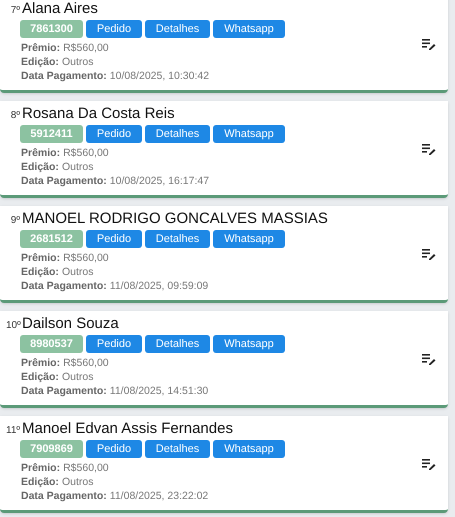 Image resolution: width=455 pixels, height=517 pixels. What do you see at coordinates (70, 324) in the screenshot?
I see `winner-name: Dailson Souza` at bounding box center [70, 324].